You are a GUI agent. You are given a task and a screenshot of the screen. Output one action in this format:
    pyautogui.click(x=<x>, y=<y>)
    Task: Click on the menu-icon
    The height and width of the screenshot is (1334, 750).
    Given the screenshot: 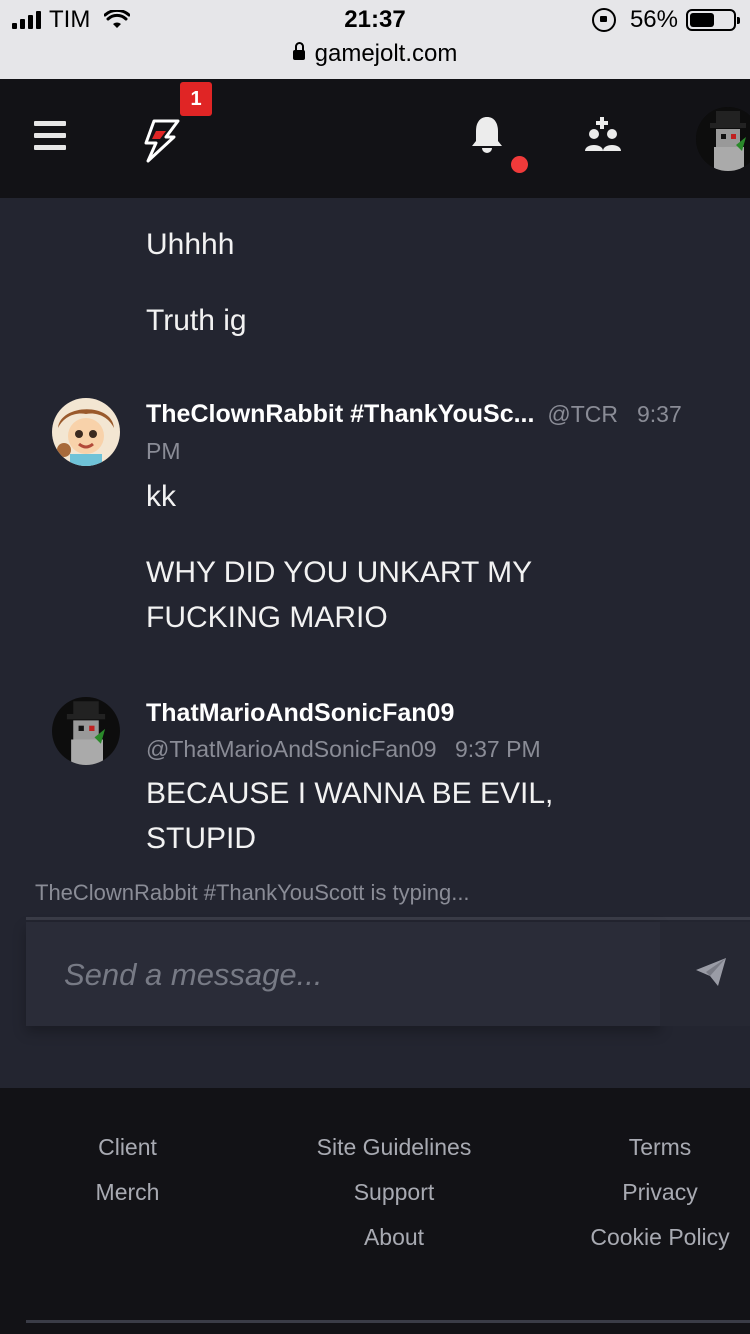 What is the action you would take?
    pyautogui.click(x=50, y=139)
    